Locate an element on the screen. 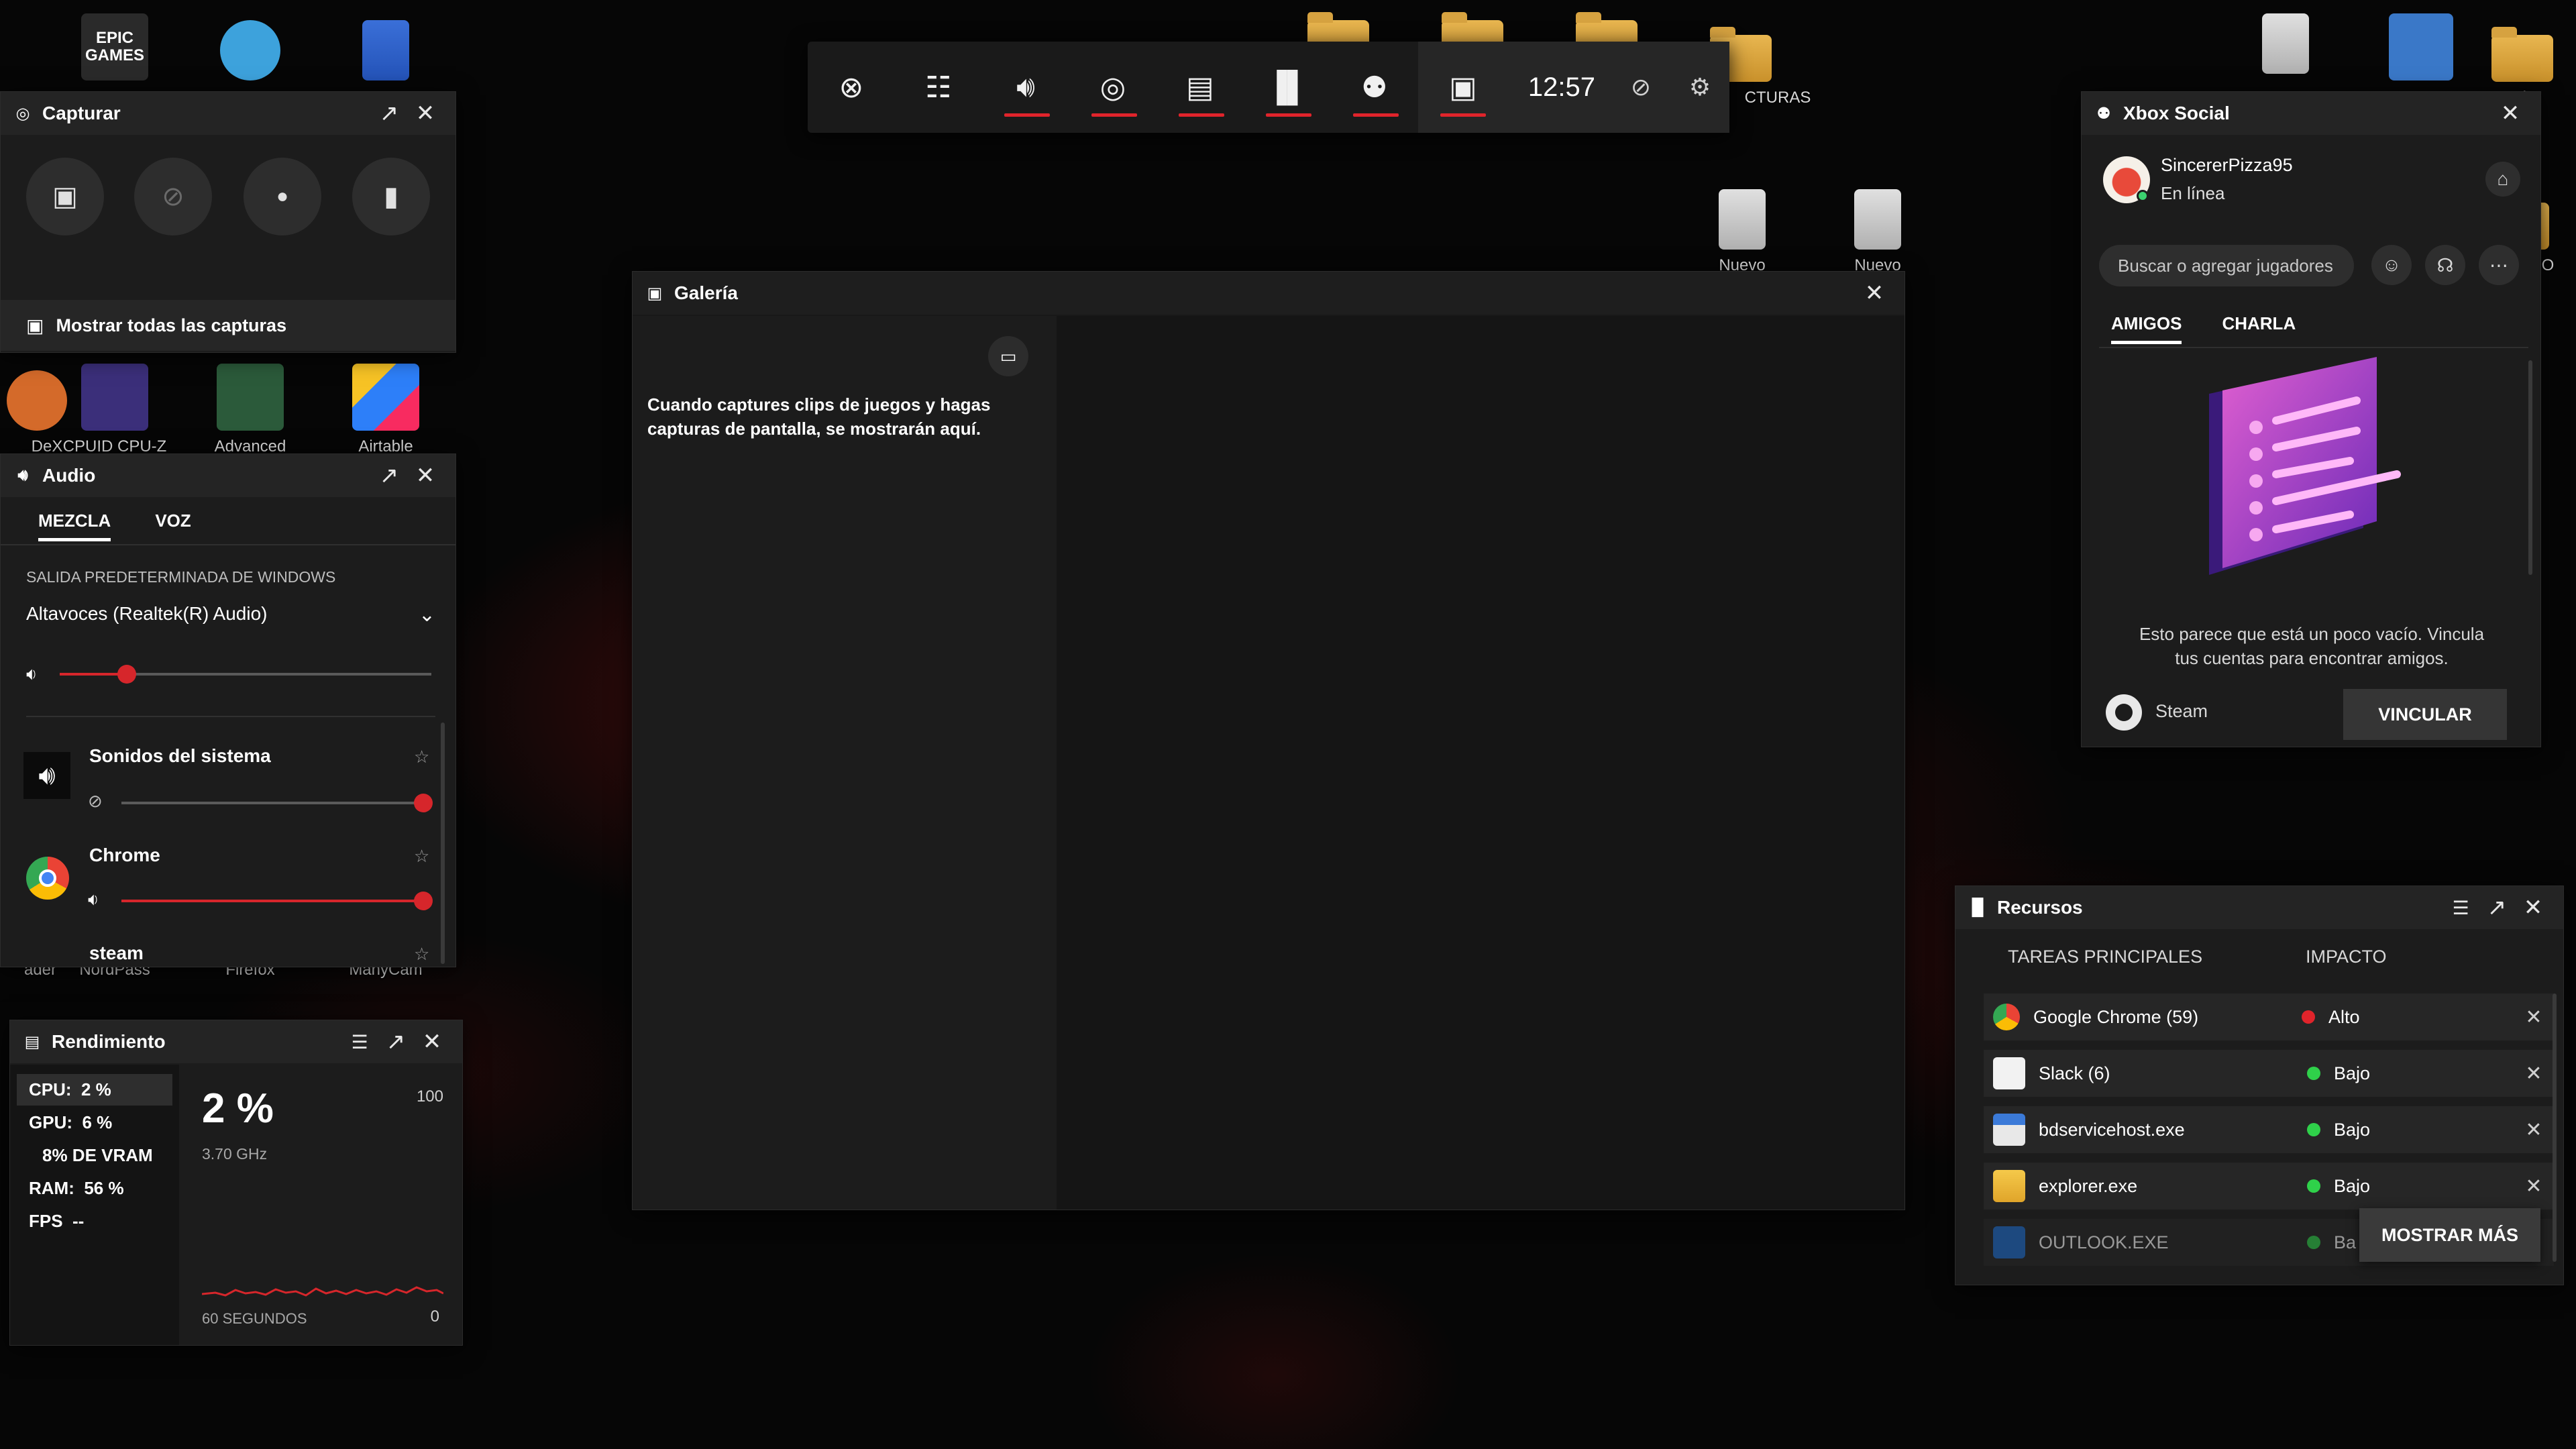 Image resolution: width=2576 pixels, height=1449 pixels. tab-amigos: AMIGOS is located at coordinates (2146, 323).